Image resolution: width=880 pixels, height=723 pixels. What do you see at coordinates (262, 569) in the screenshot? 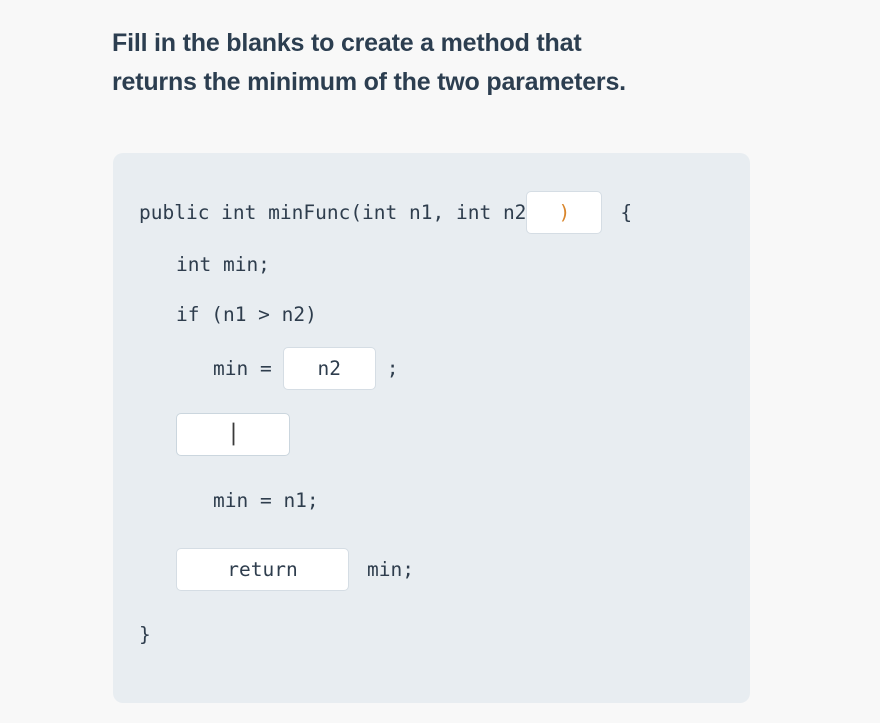
I see `blank-input-return: return` at bounding box center [262, 569].